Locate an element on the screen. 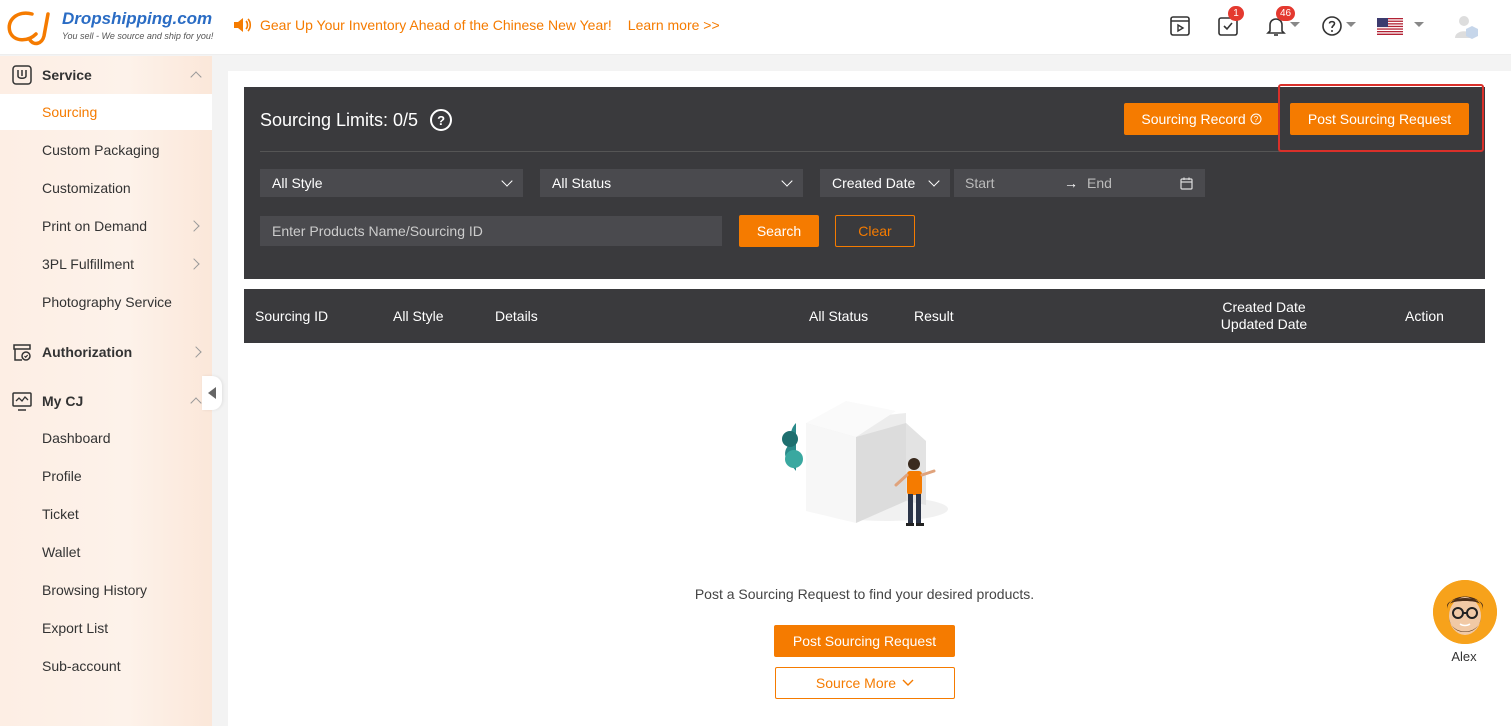  column-dates: Created Date Updated Date is located at coordinates (1264, 316).